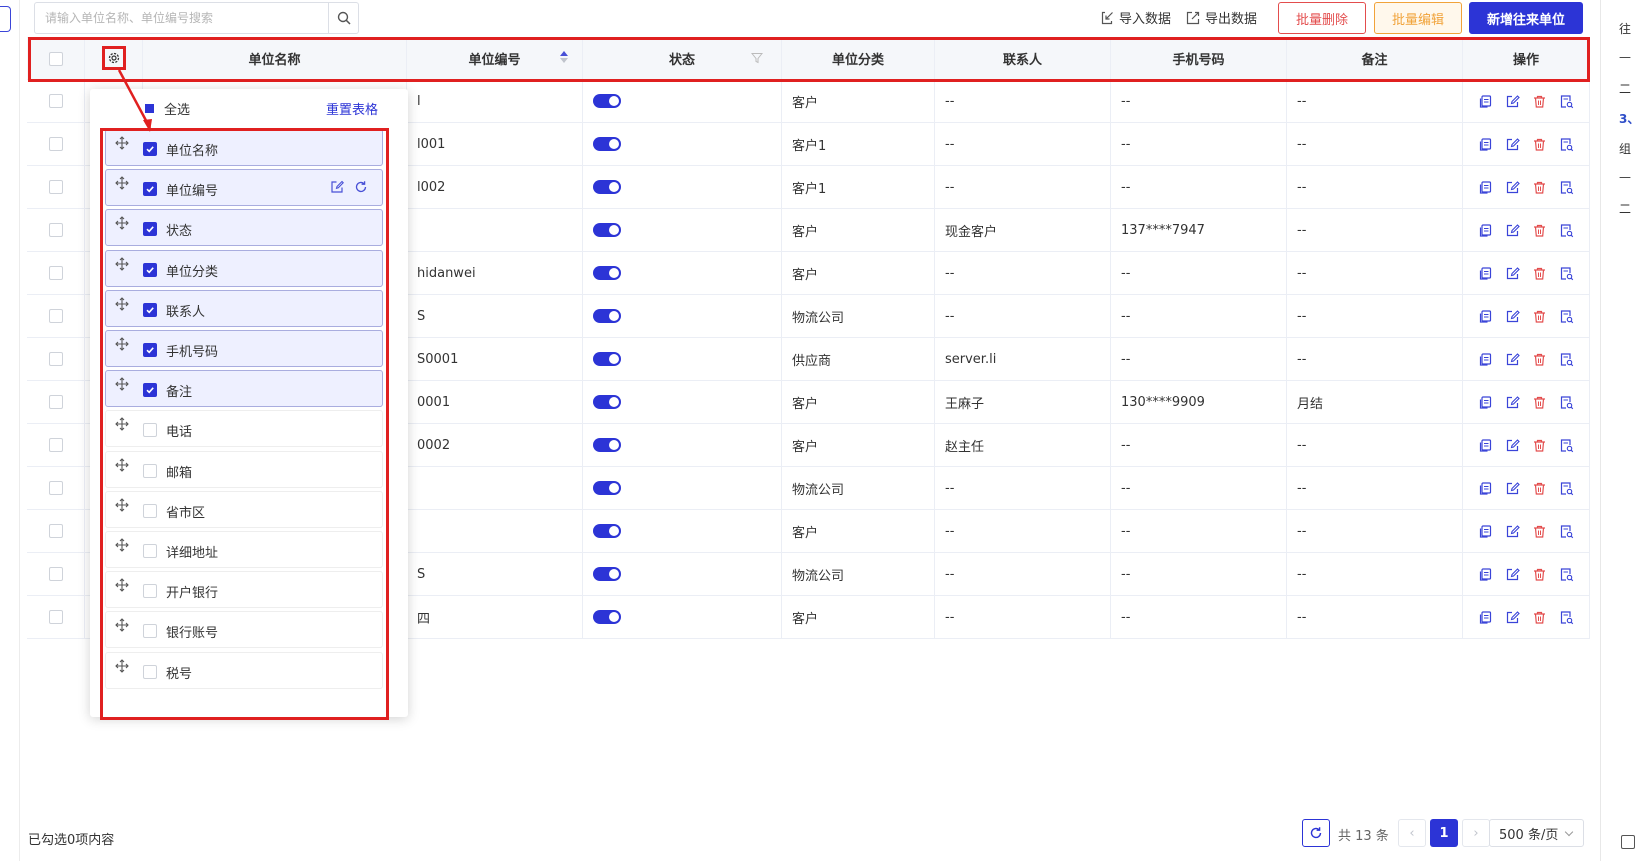 This screenshot has height=861, width=1641. Describe the element at coordinates (244, 469) in the screenshot. I see `column-option: 邮箱` at that location.